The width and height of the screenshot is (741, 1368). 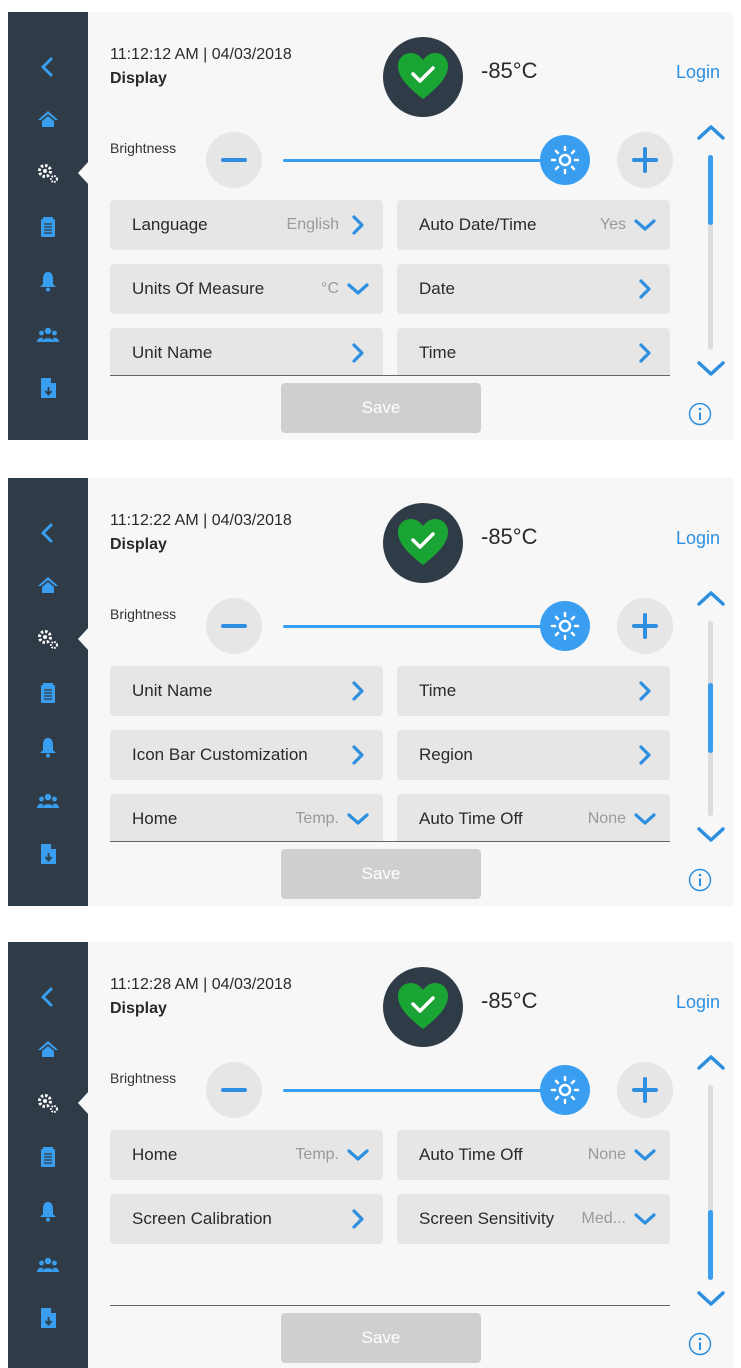 I want to click on setting-date: Date, so click(x=533, y=289).